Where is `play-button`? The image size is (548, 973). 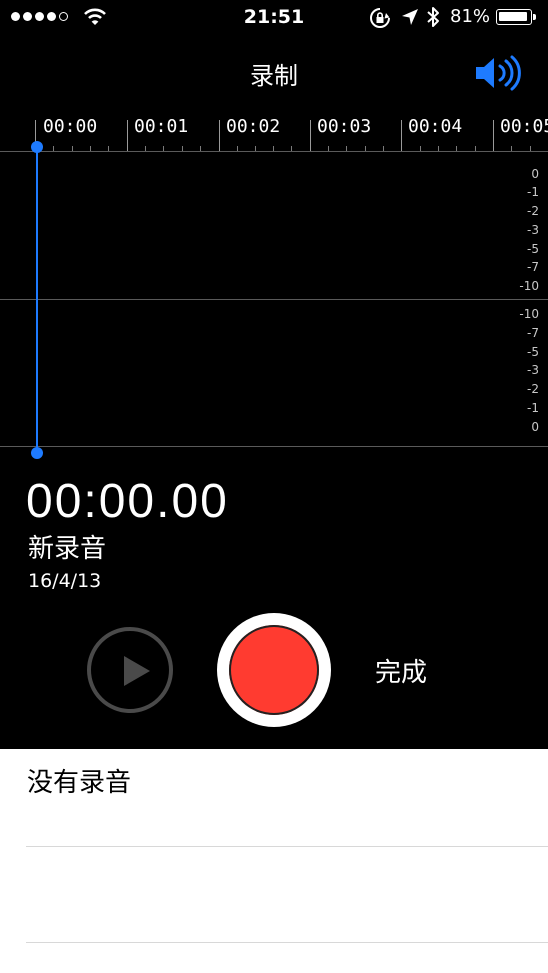 play-button is located at coordinates (130, 670).